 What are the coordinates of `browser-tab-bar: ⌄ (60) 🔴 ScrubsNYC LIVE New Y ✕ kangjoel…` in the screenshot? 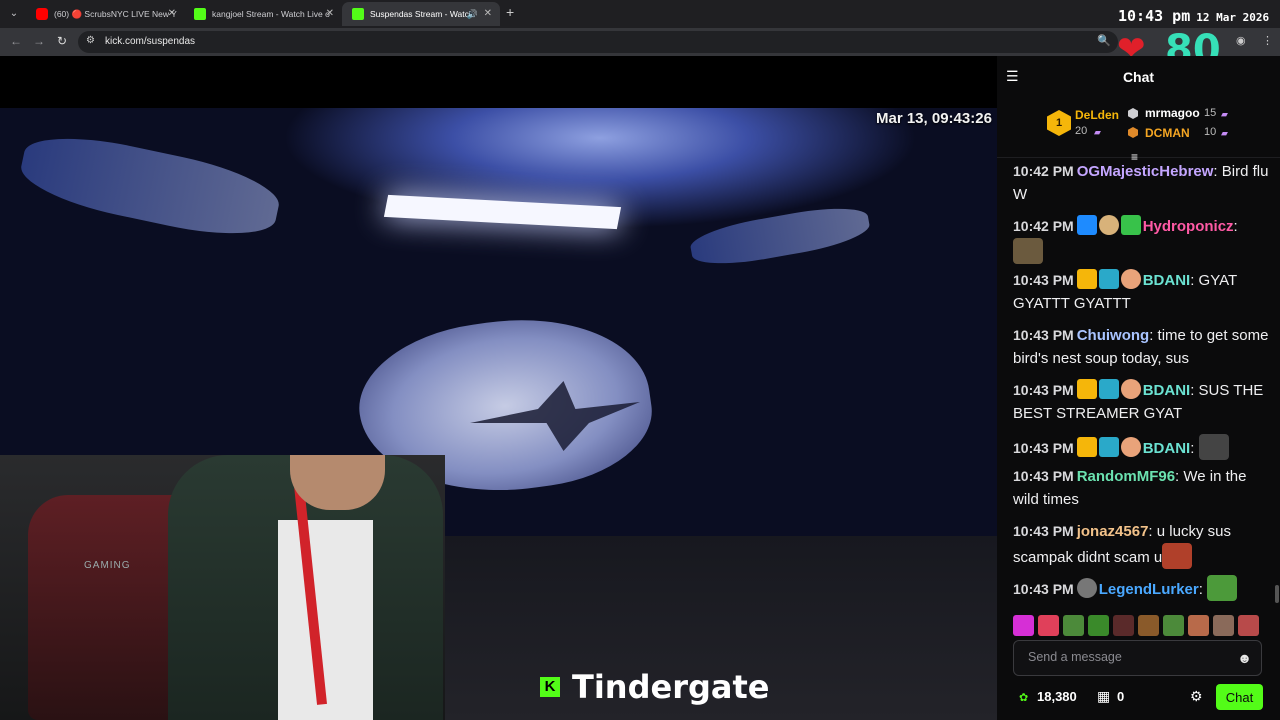 It's located at (640, 14).